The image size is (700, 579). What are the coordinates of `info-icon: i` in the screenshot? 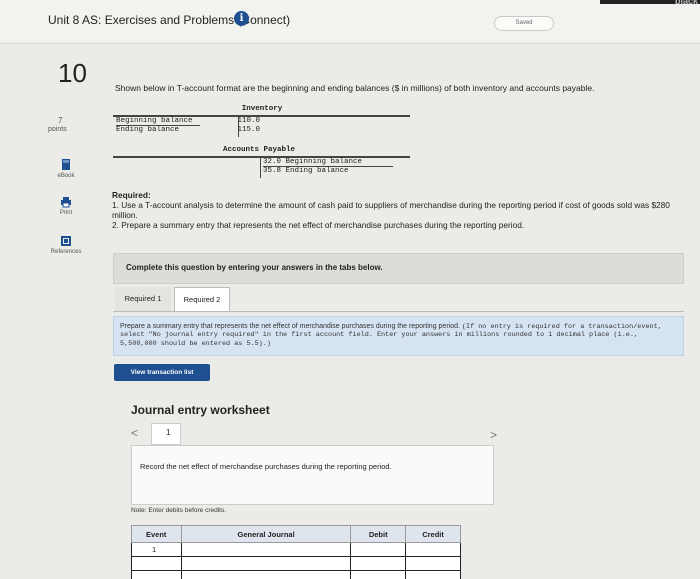 It's located at (241, 18).